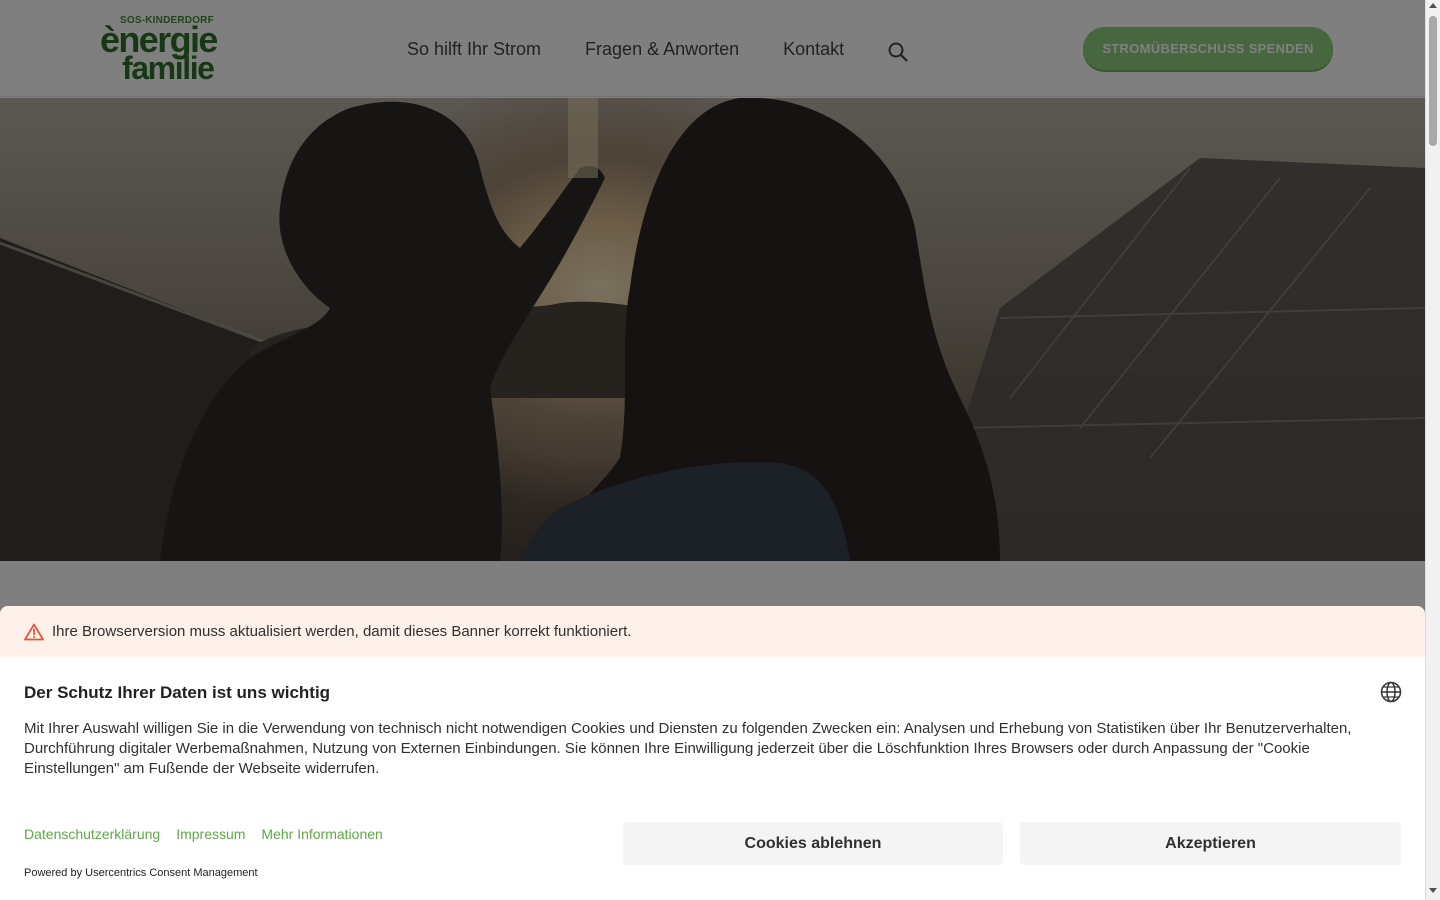  I want to click on globe-icon, so click(1391, 692).